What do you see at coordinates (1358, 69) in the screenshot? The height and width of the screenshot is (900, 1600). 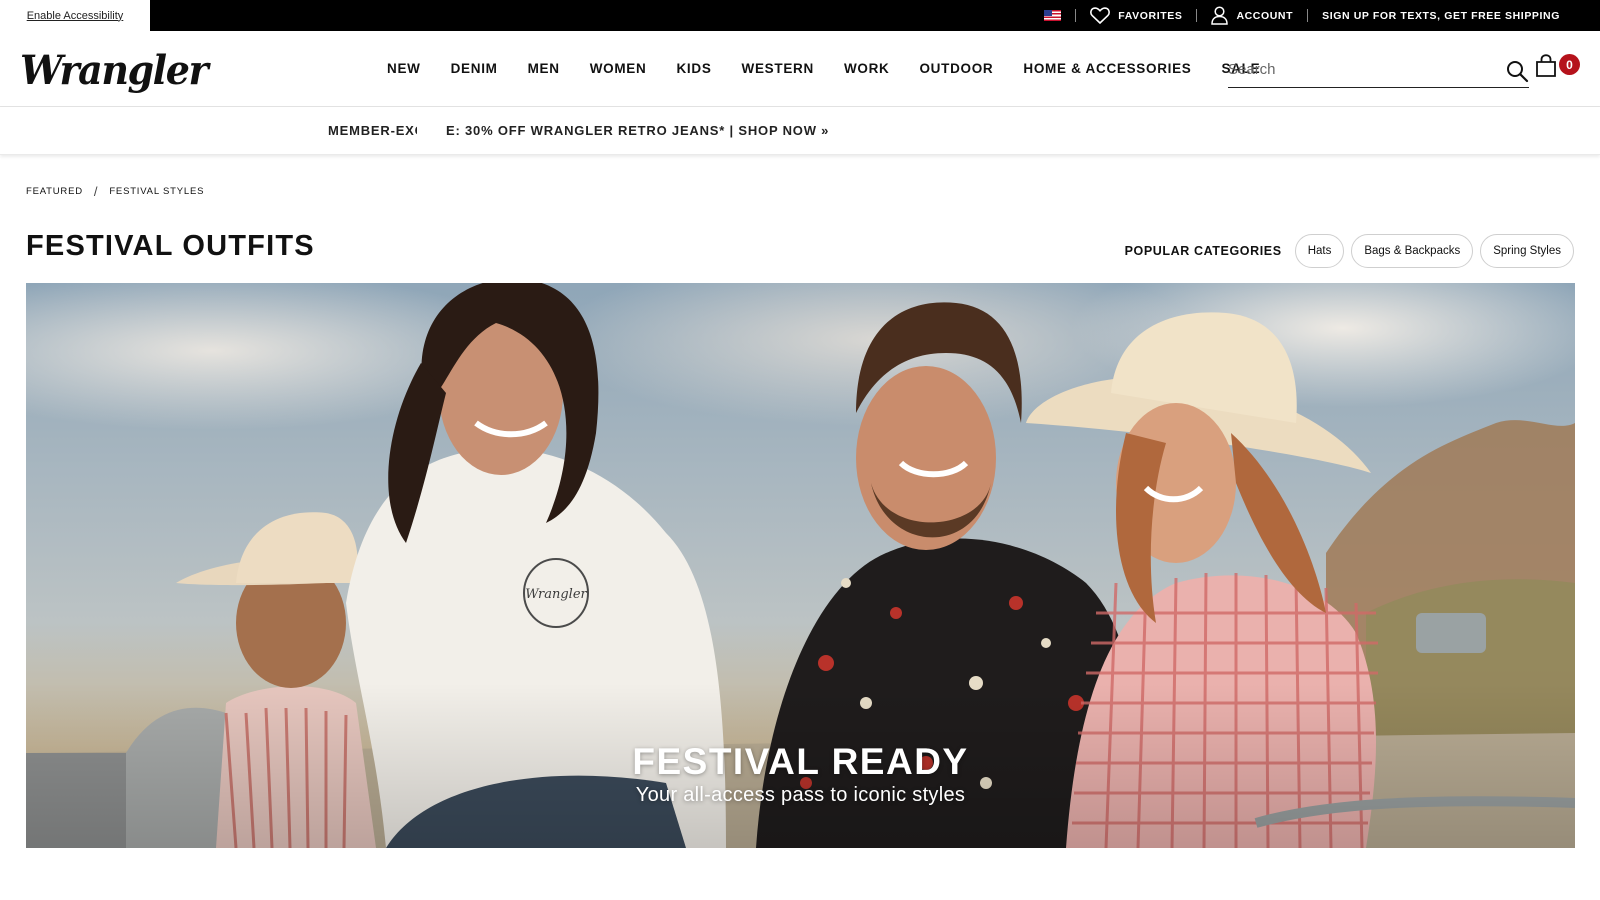 I see `search-input` at bounding box center [1358, 69].